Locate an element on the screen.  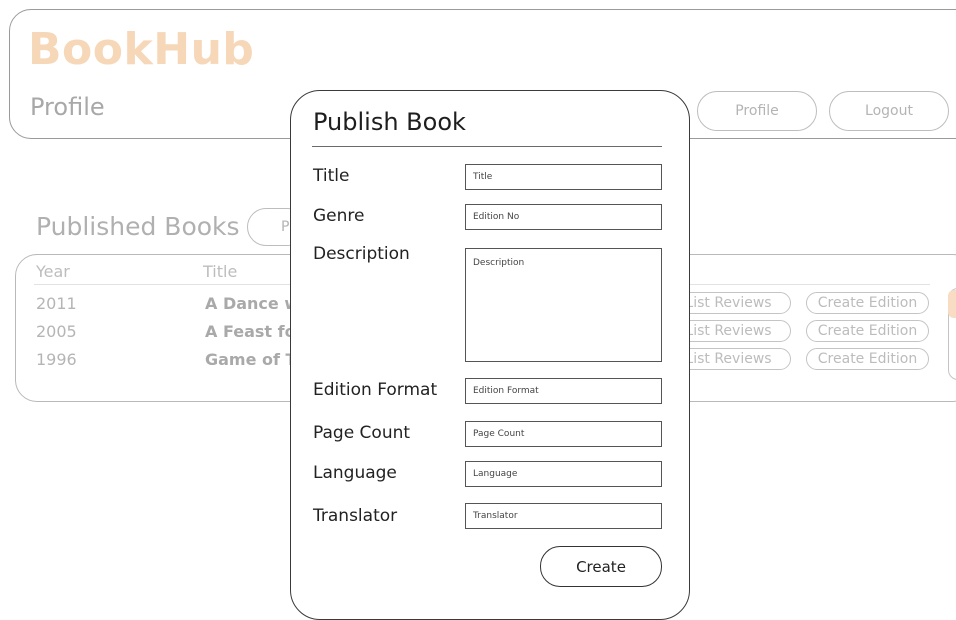
published-books-title: Published Books is located at coordinates (138, 226).